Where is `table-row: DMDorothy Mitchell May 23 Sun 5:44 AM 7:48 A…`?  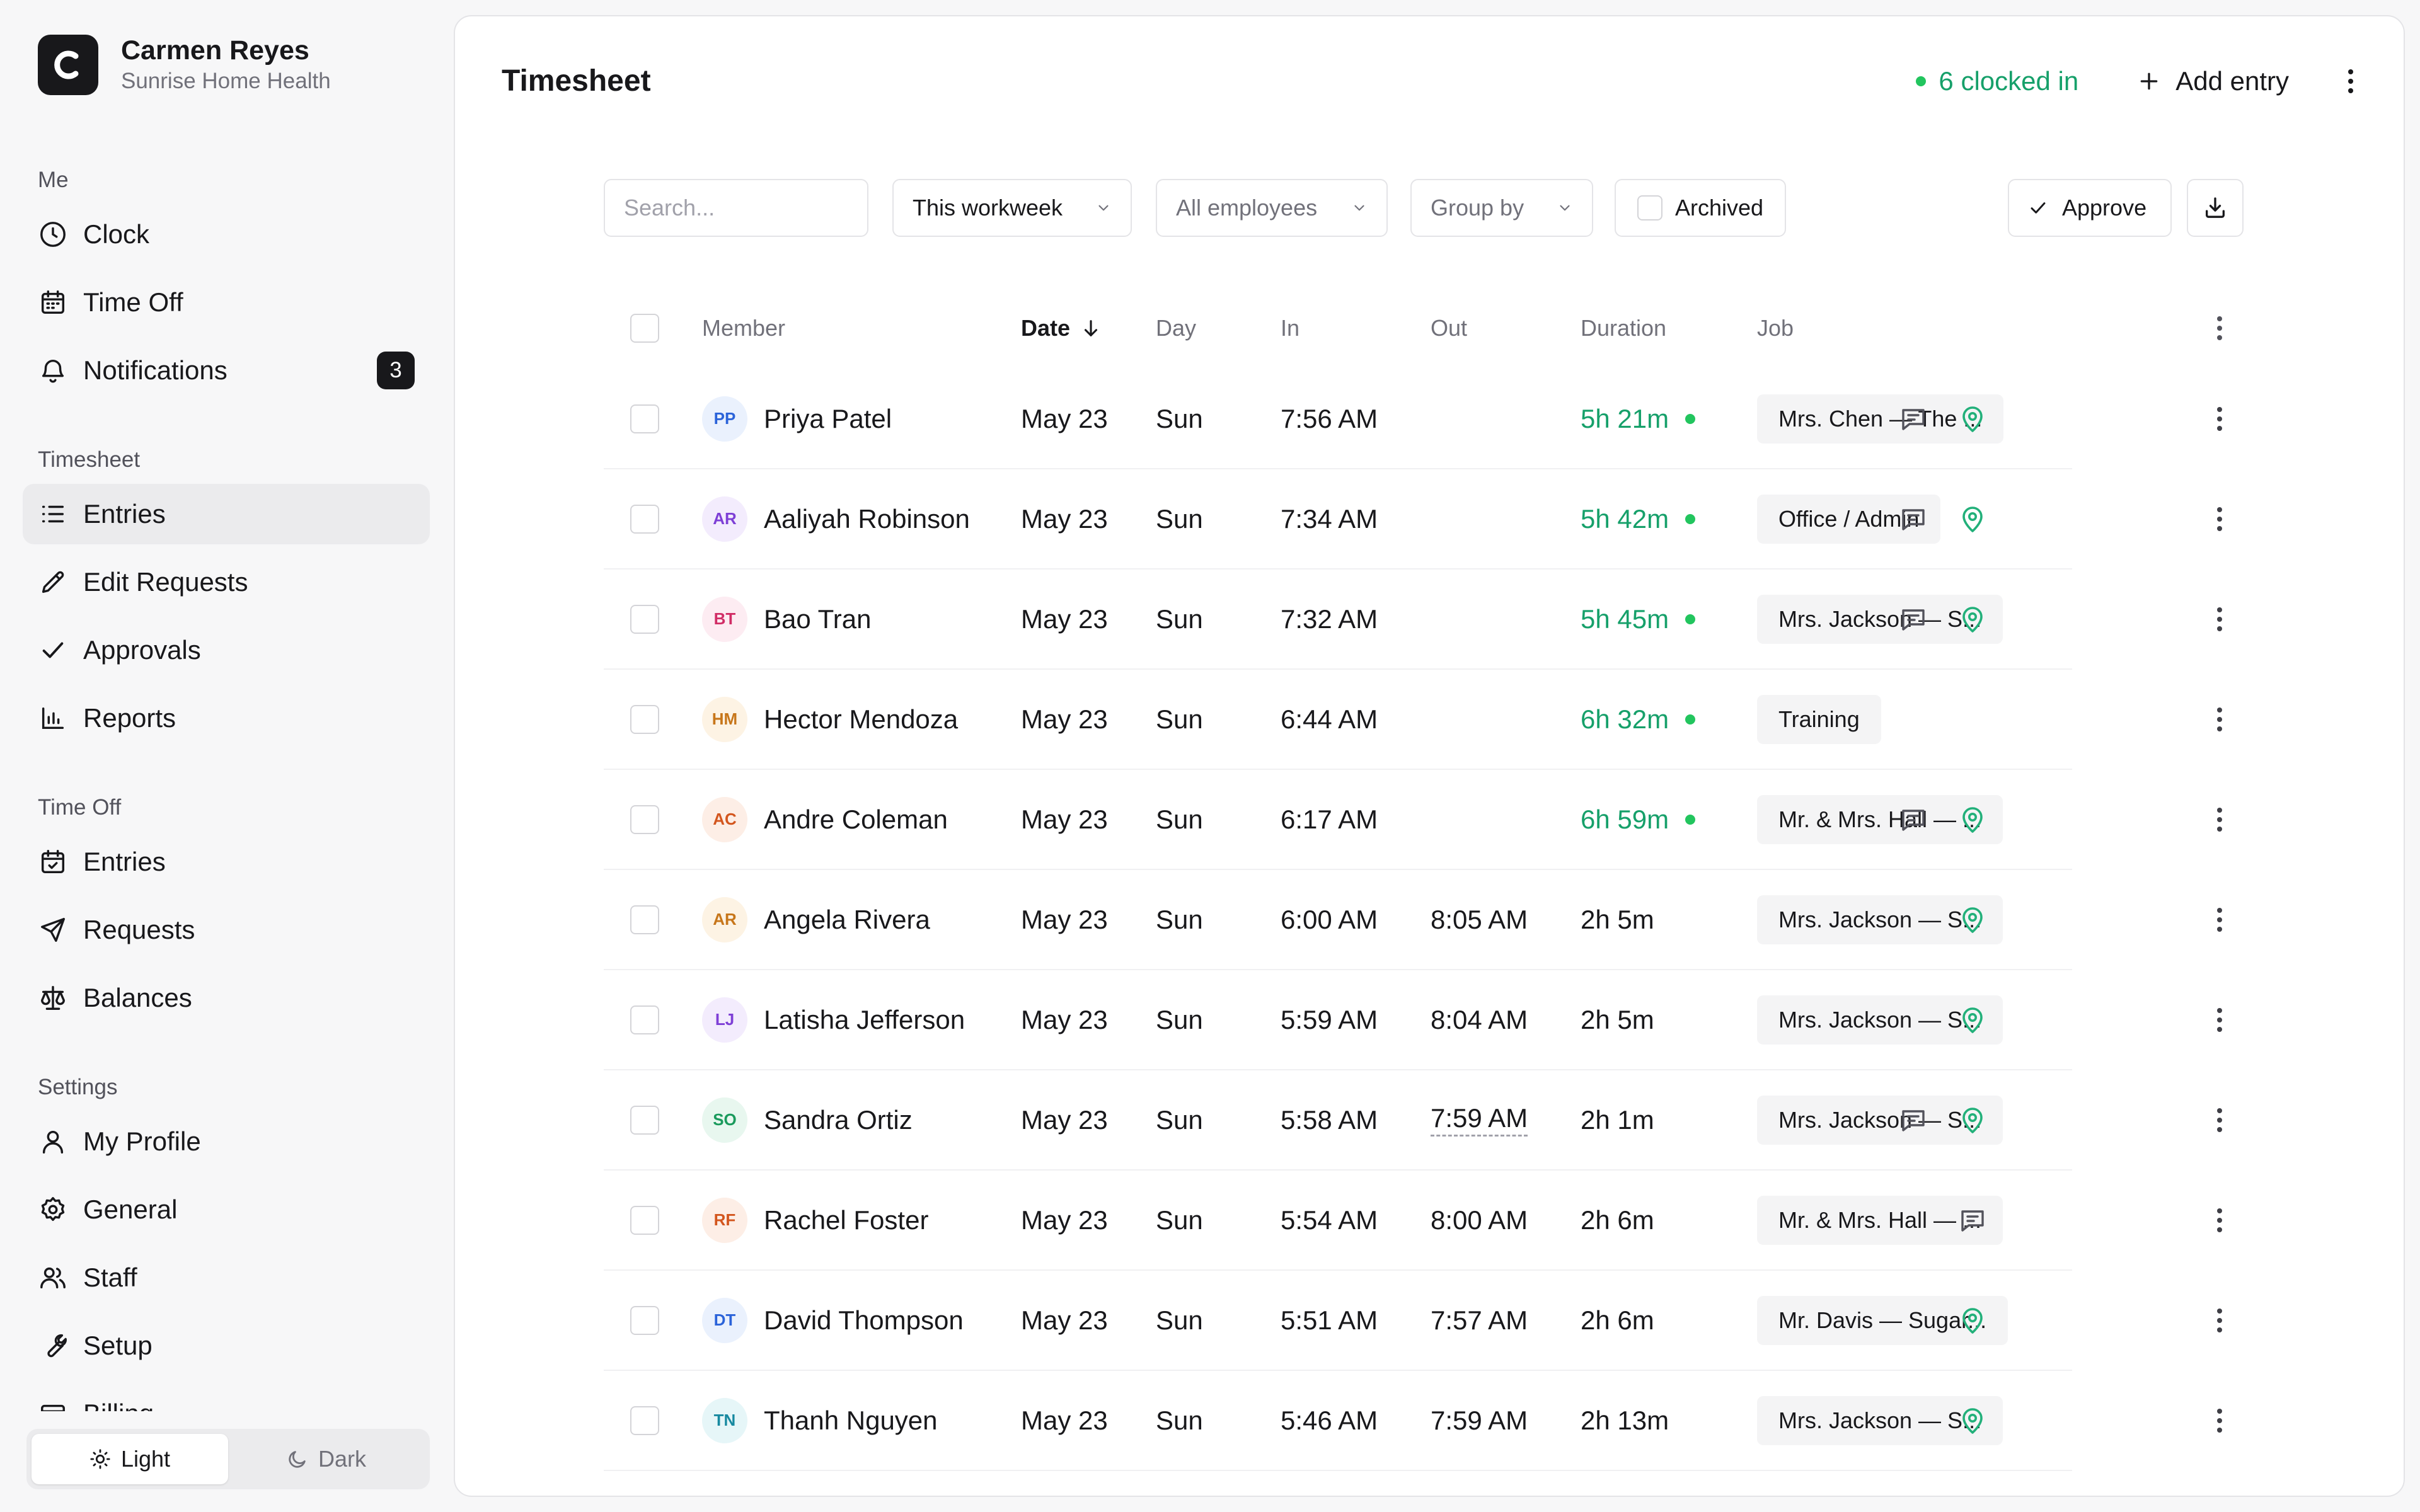
table-row: DMDorothy Mitchell May 23 Sun 5:44 AM 7:48 A… is located at coordinates (1430, 1483).